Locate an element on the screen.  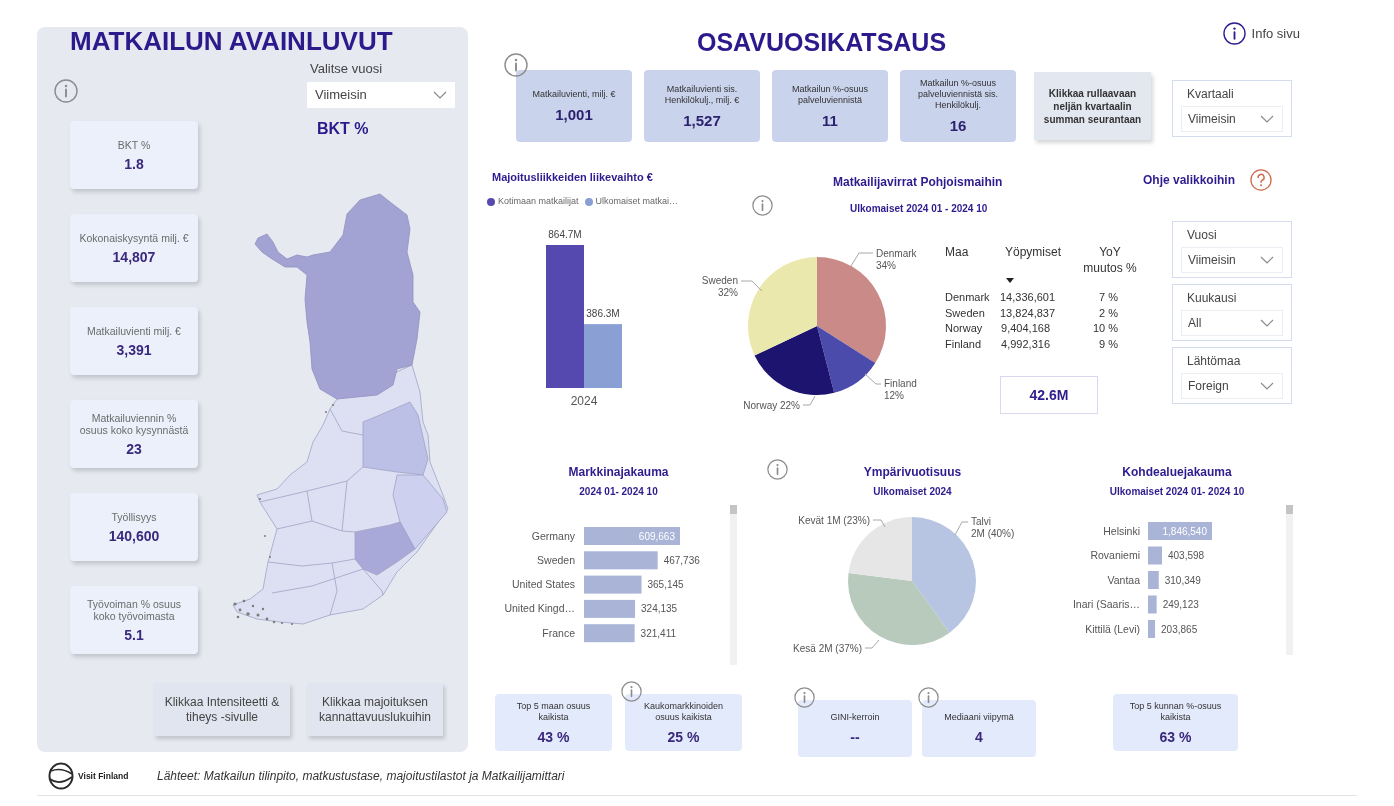
table-cell-text: Sweden is located at coordinates (965, 313).